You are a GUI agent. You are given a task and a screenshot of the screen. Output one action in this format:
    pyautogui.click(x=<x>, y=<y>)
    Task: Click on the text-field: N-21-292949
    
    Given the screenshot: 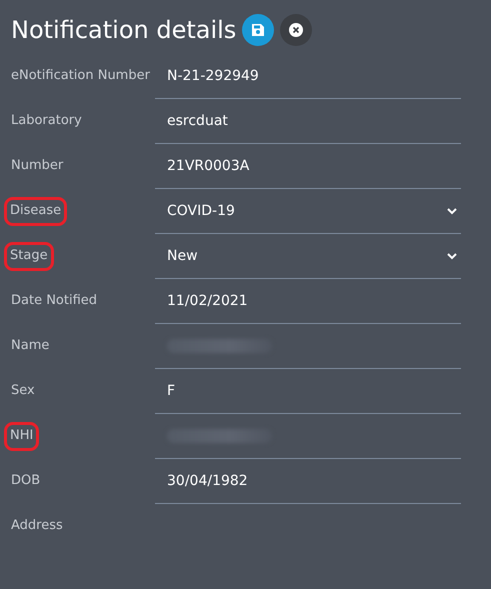 What is the action you would take?
    pyautogui.click(x=308, y=76)
    